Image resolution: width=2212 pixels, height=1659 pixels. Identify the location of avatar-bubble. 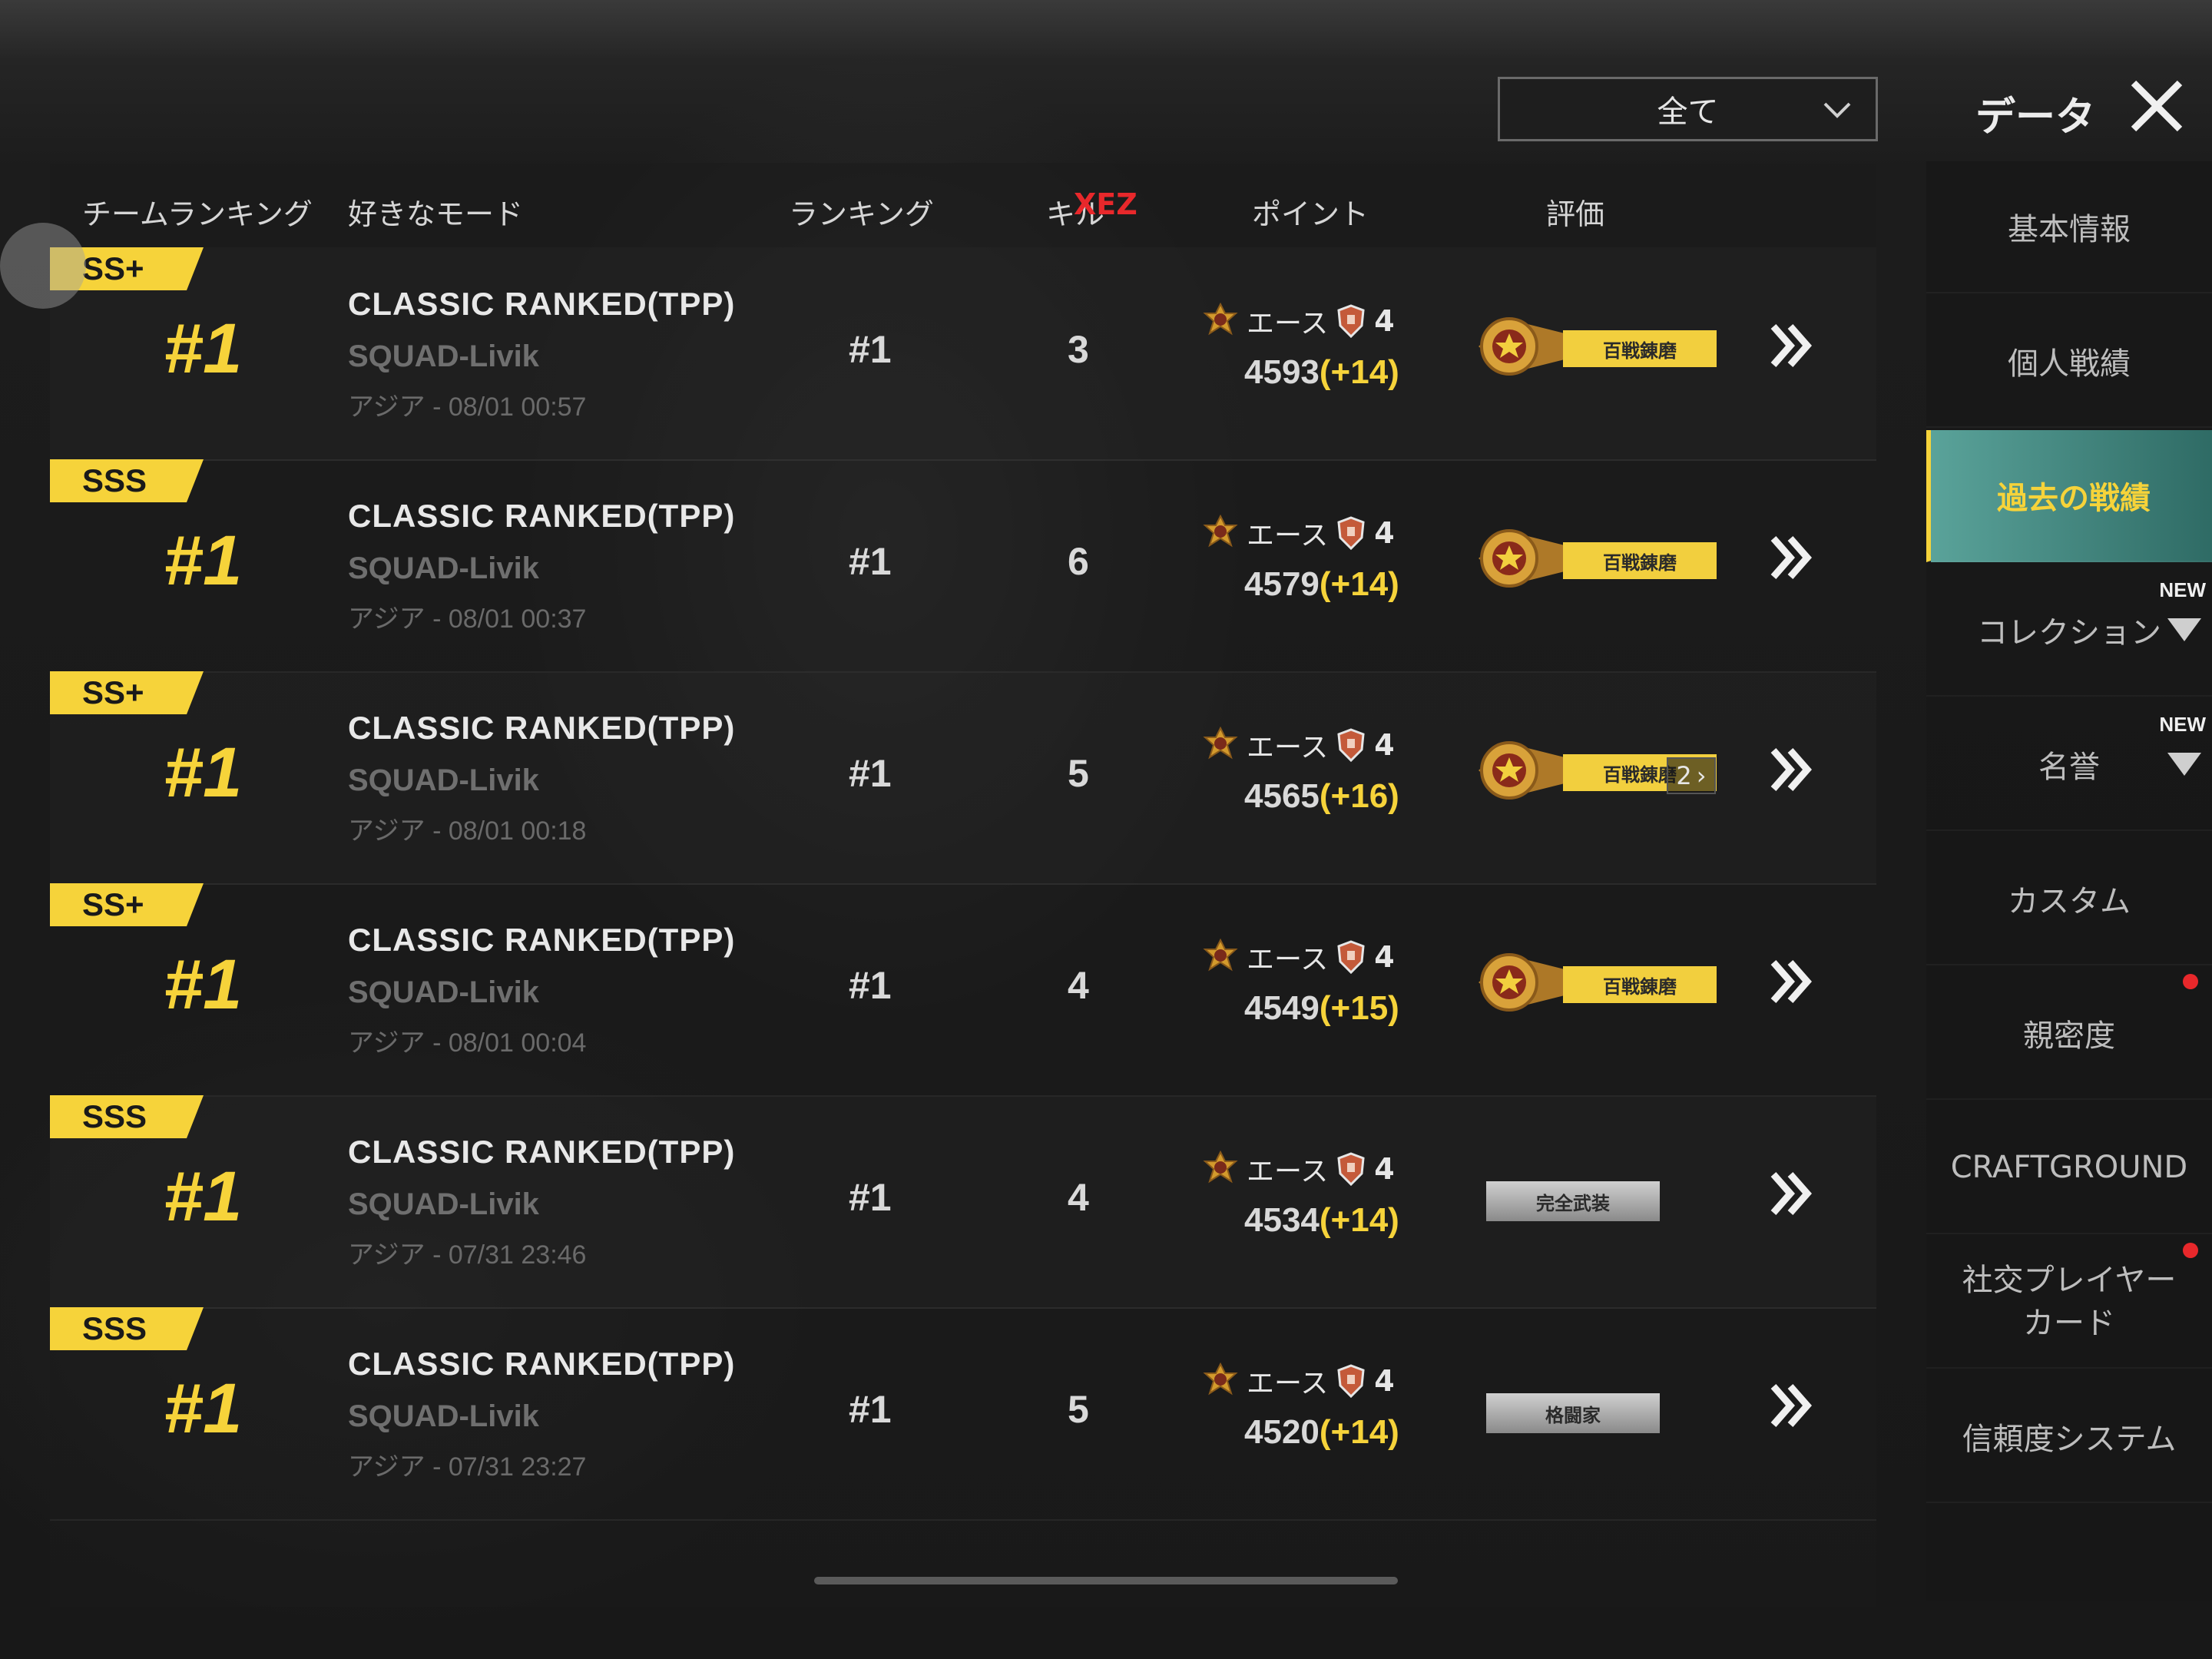
(43, 266).